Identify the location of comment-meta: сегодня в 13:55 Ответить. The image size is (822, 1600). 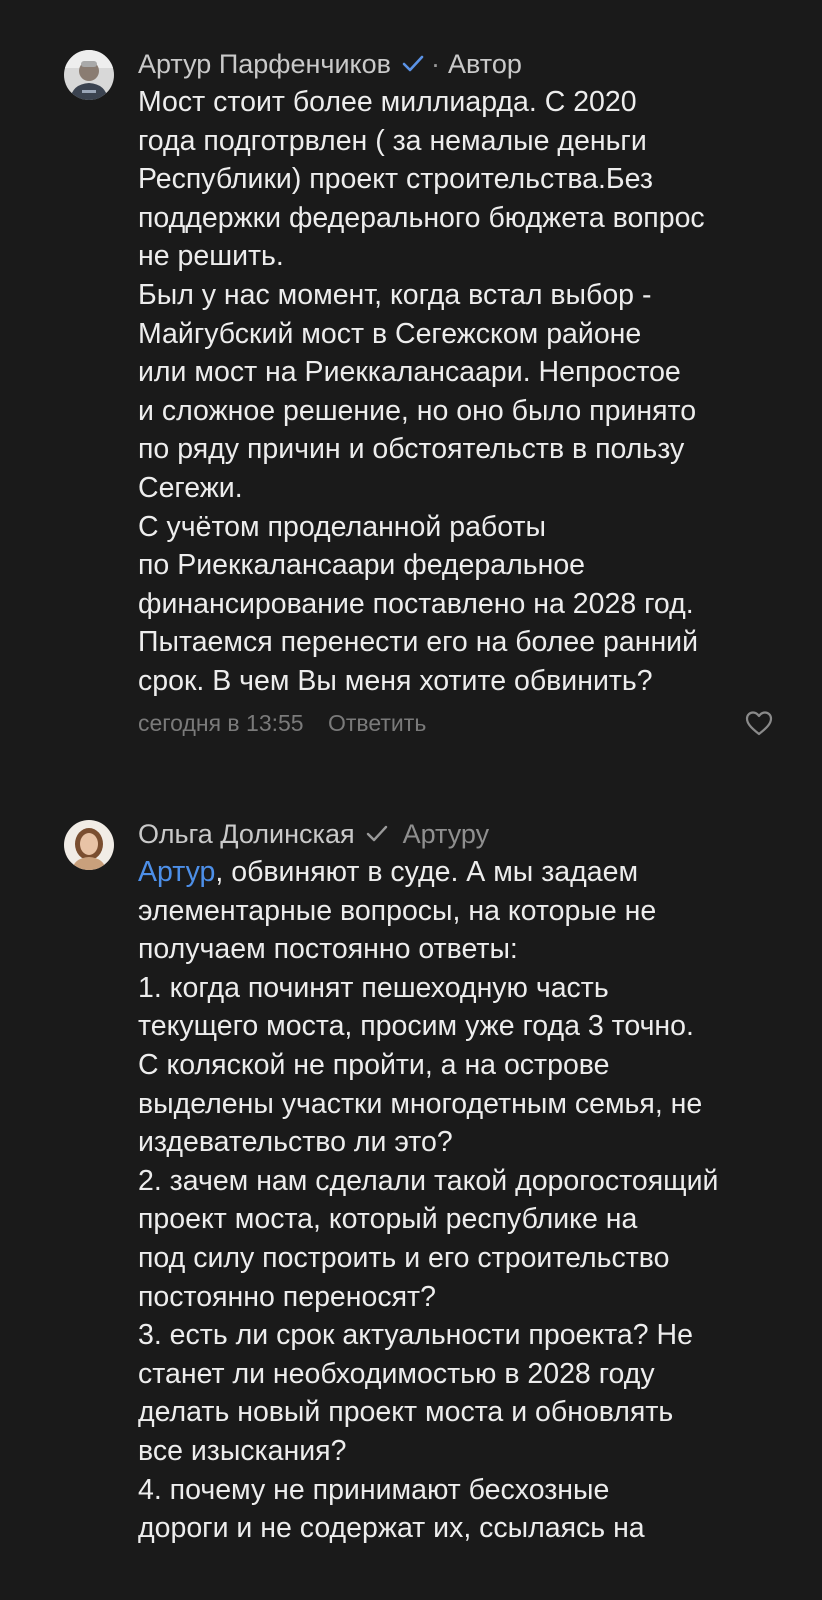
(470, 723).